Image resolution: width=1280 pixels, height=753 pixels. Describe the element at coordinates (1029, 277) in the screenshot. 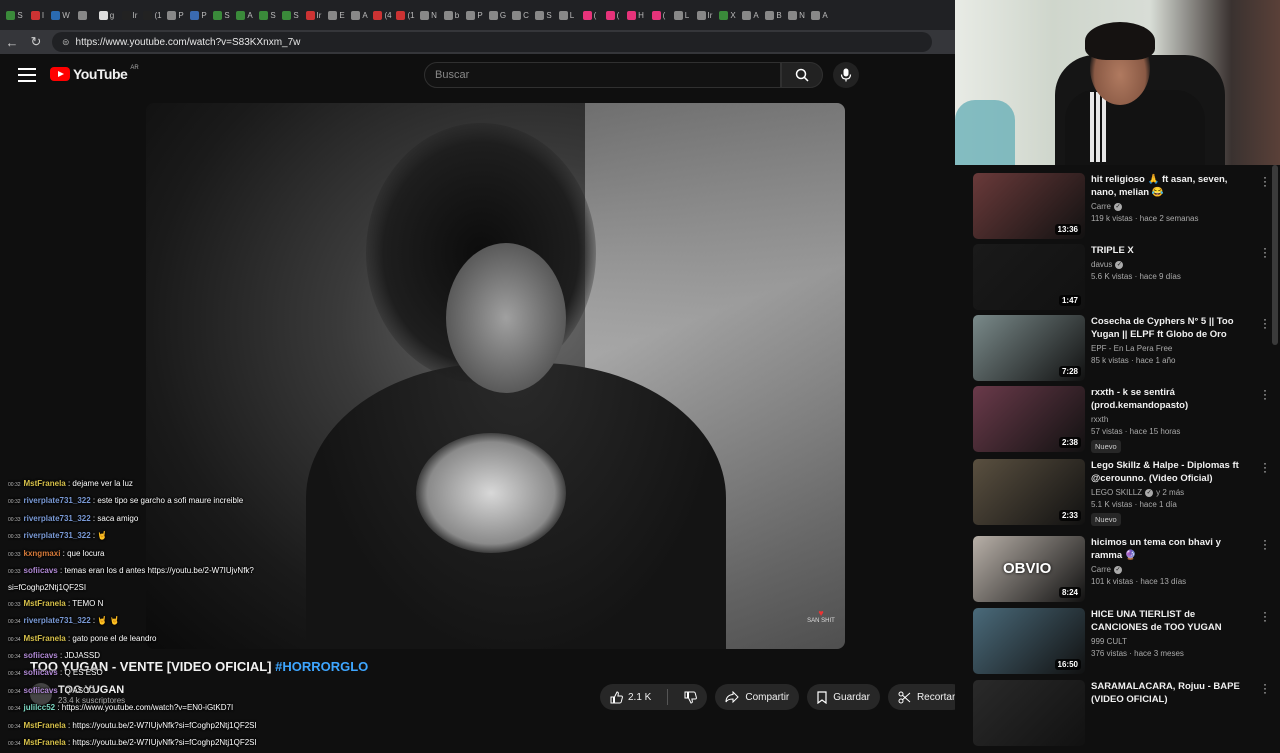

I see `video-thumbnail: 1:47` at that location.